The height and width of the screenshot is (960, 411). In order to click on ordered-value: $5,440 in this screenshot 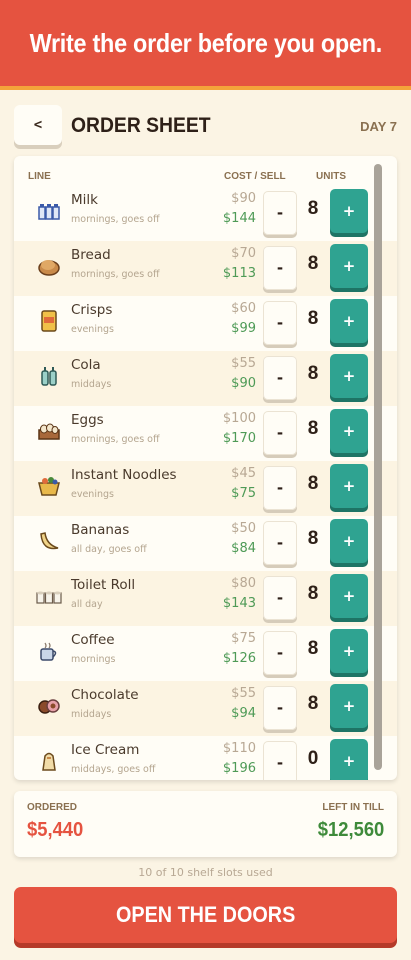, I will do `click(55, 830)`.